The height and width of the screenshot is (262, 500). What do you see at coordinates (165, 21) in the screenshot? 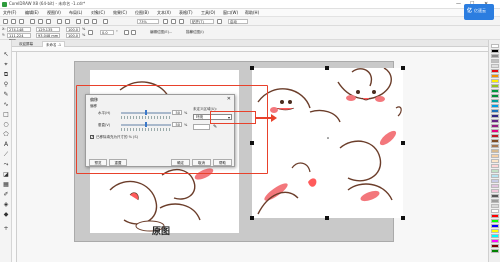
I see `full-screen-icon` at bounding box center [165, 21].